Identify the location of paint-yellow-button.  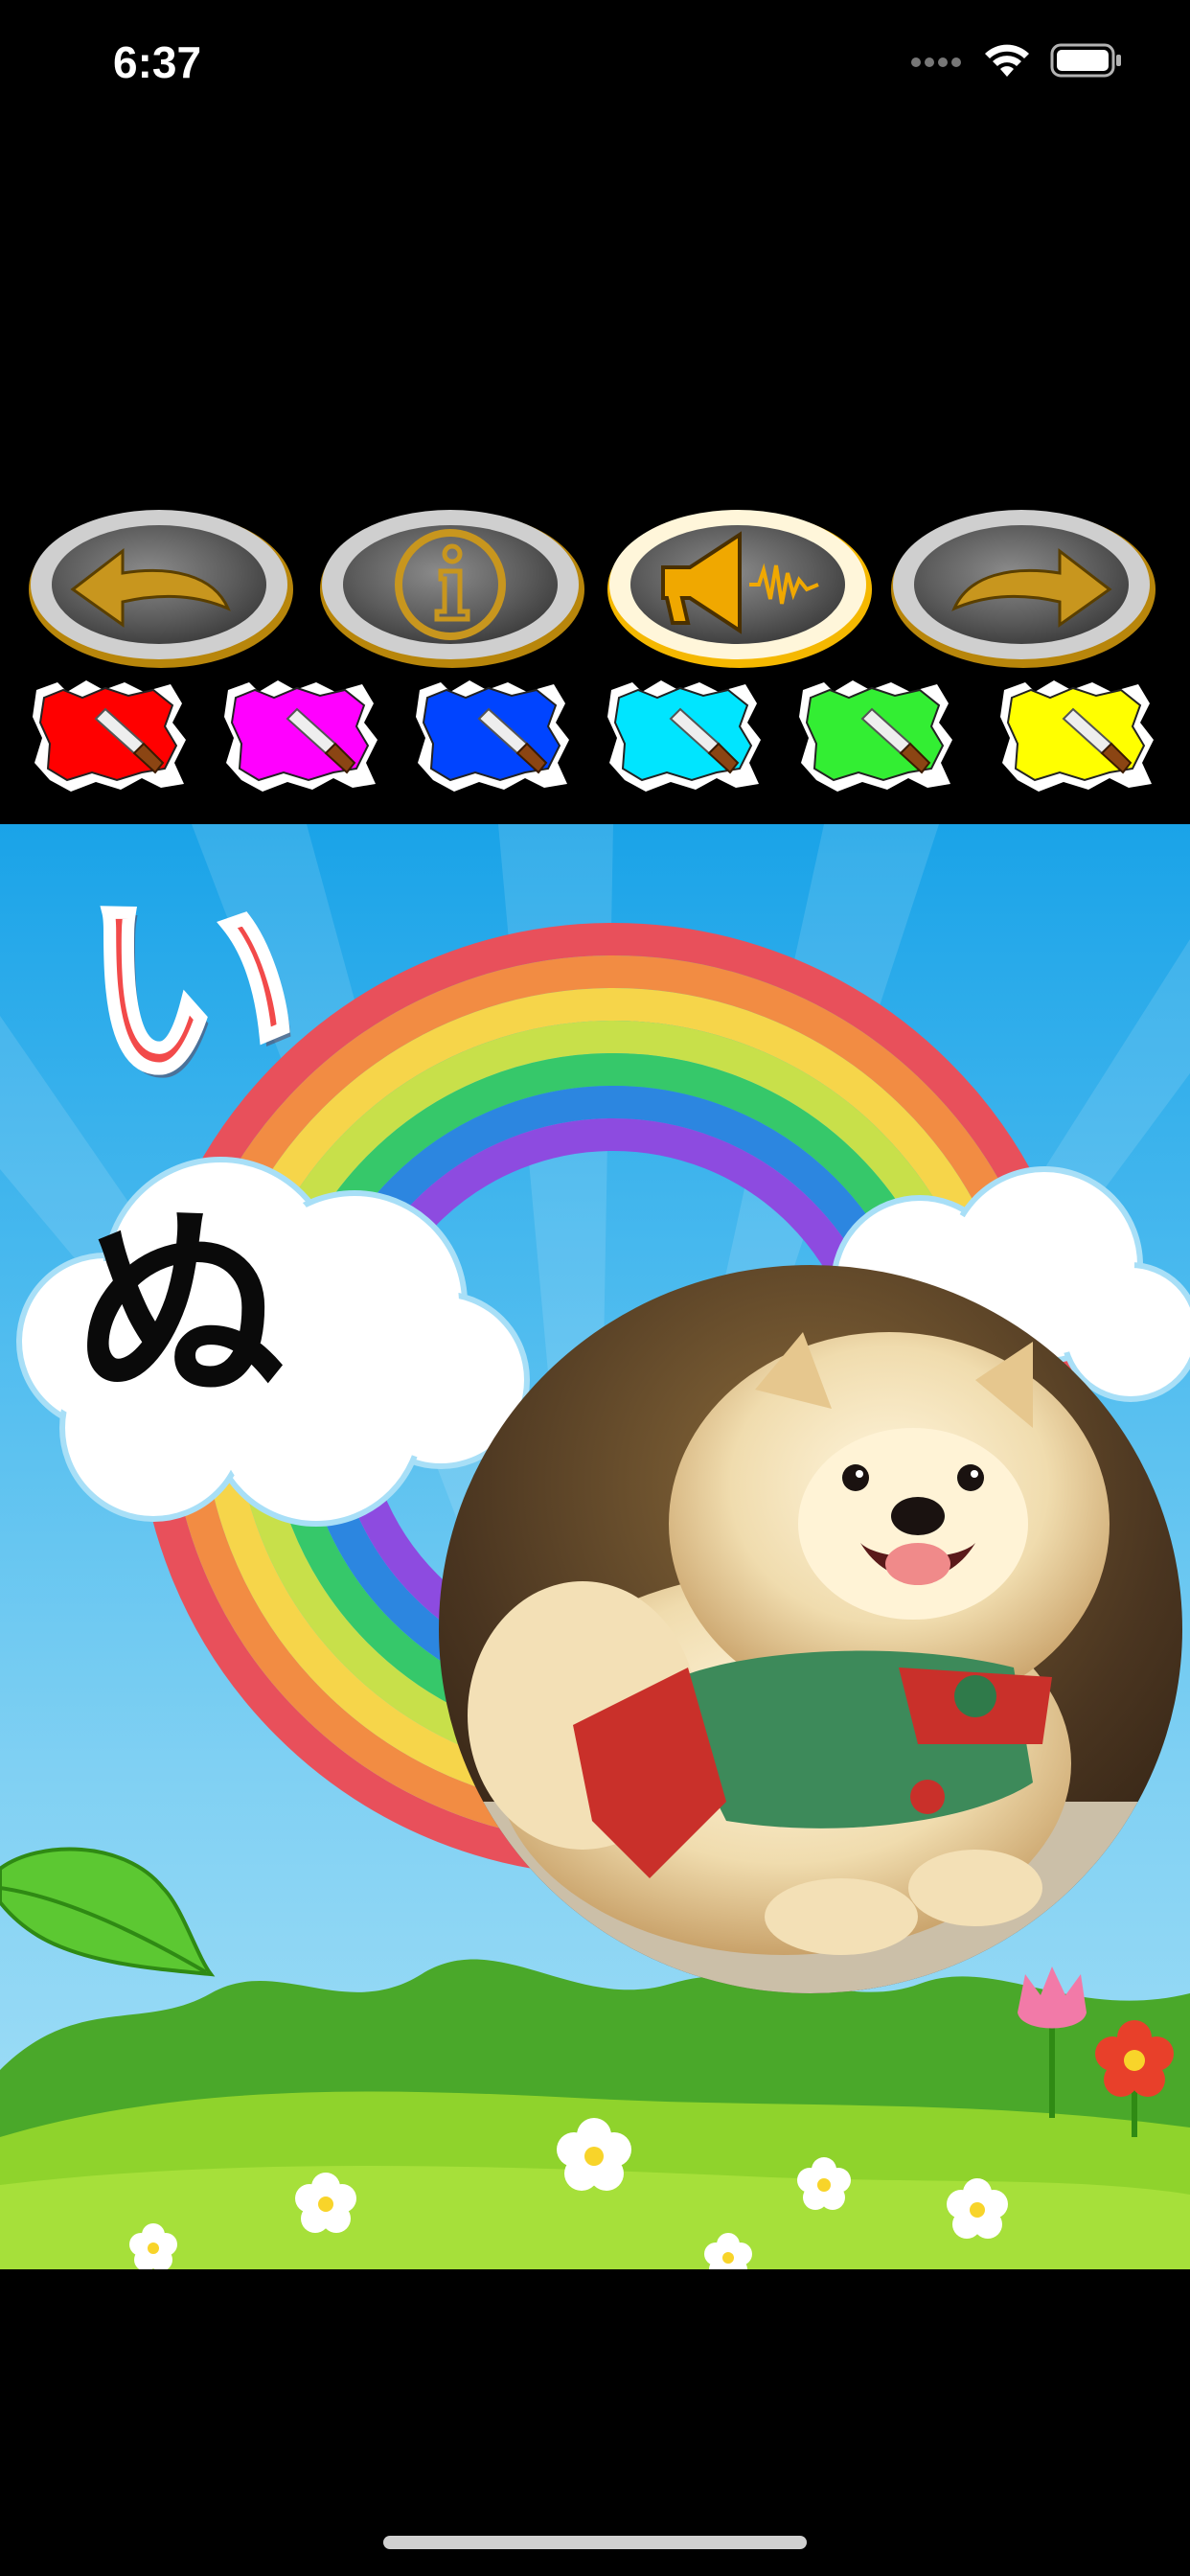
(1076, 736).